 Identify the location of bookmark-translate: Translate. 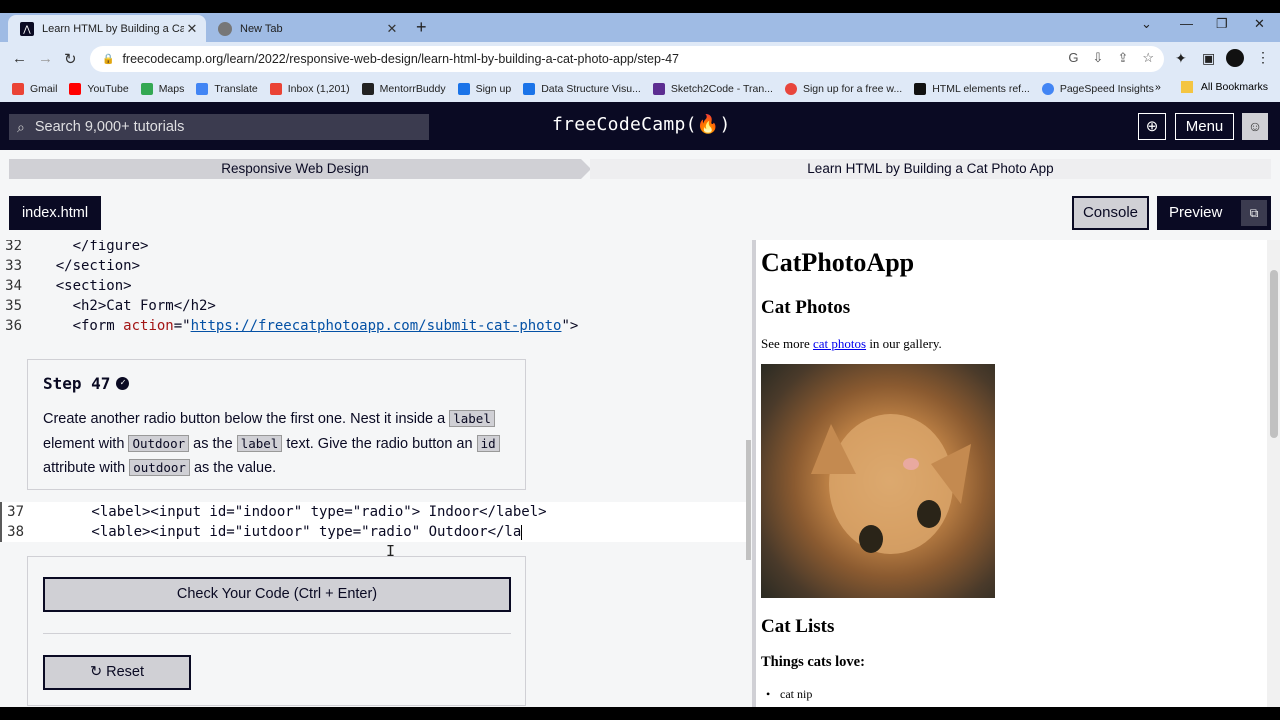
(227, 88).